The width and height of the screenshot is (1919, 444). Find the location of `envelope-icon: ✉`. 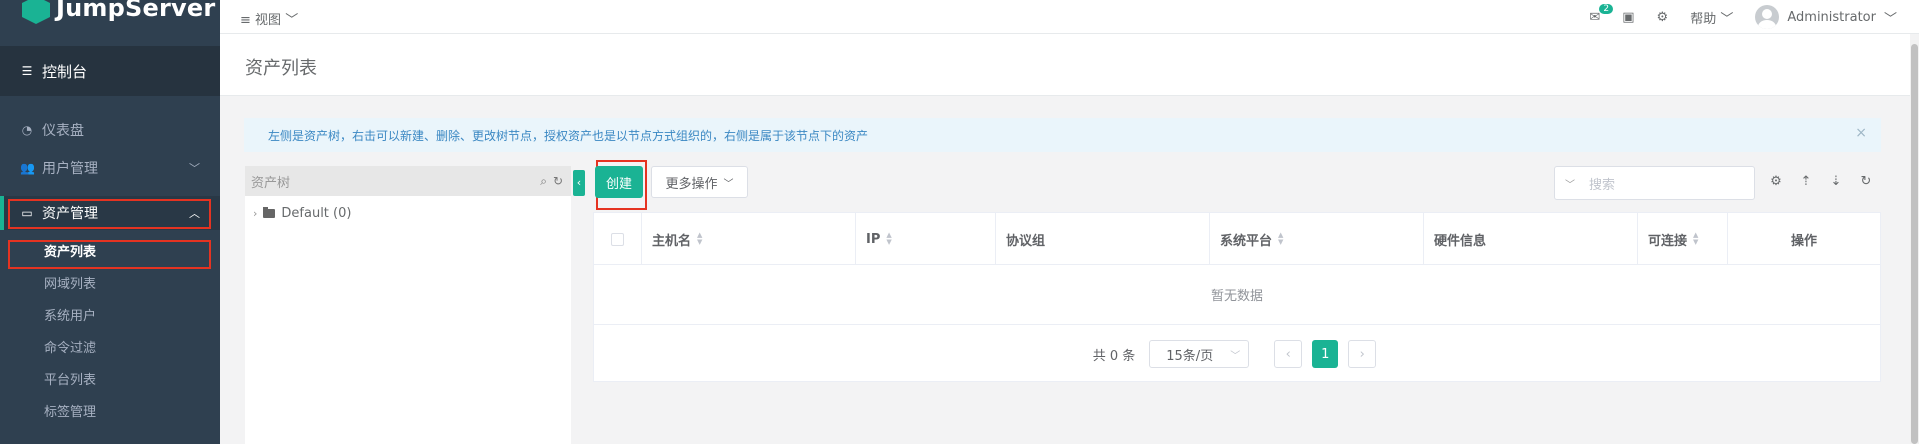

envelope-icon: ✉ is located at coordinates (1595, 17).